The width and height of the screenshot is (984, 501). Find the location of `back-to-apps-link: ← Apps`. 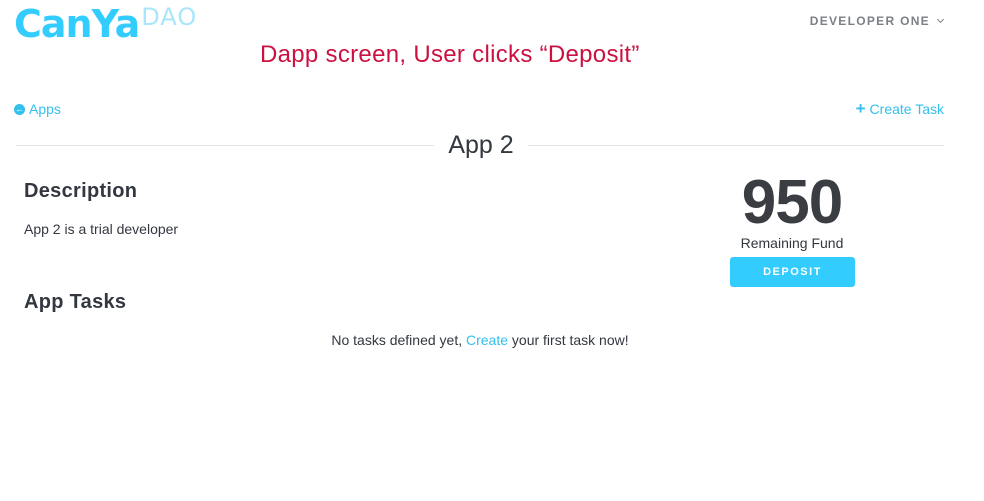

back-to-apps-link: ← Apps is located at coordinates (37, 109).